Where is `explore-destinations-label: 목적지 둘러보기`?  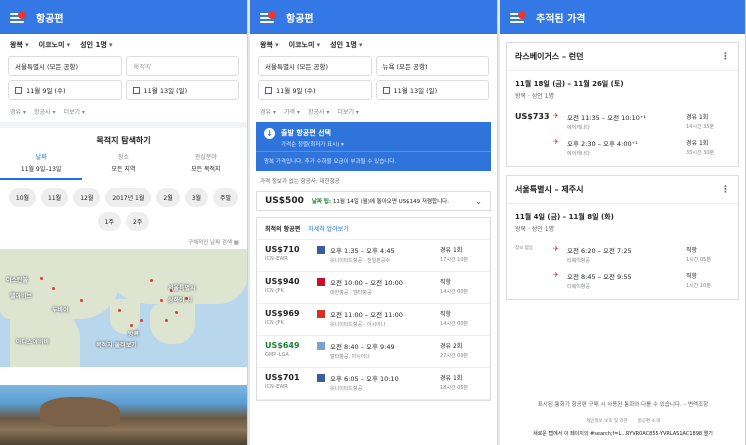
explore-destinations-label: 목적지 둘러보기 is located at coordinates (116, 344).